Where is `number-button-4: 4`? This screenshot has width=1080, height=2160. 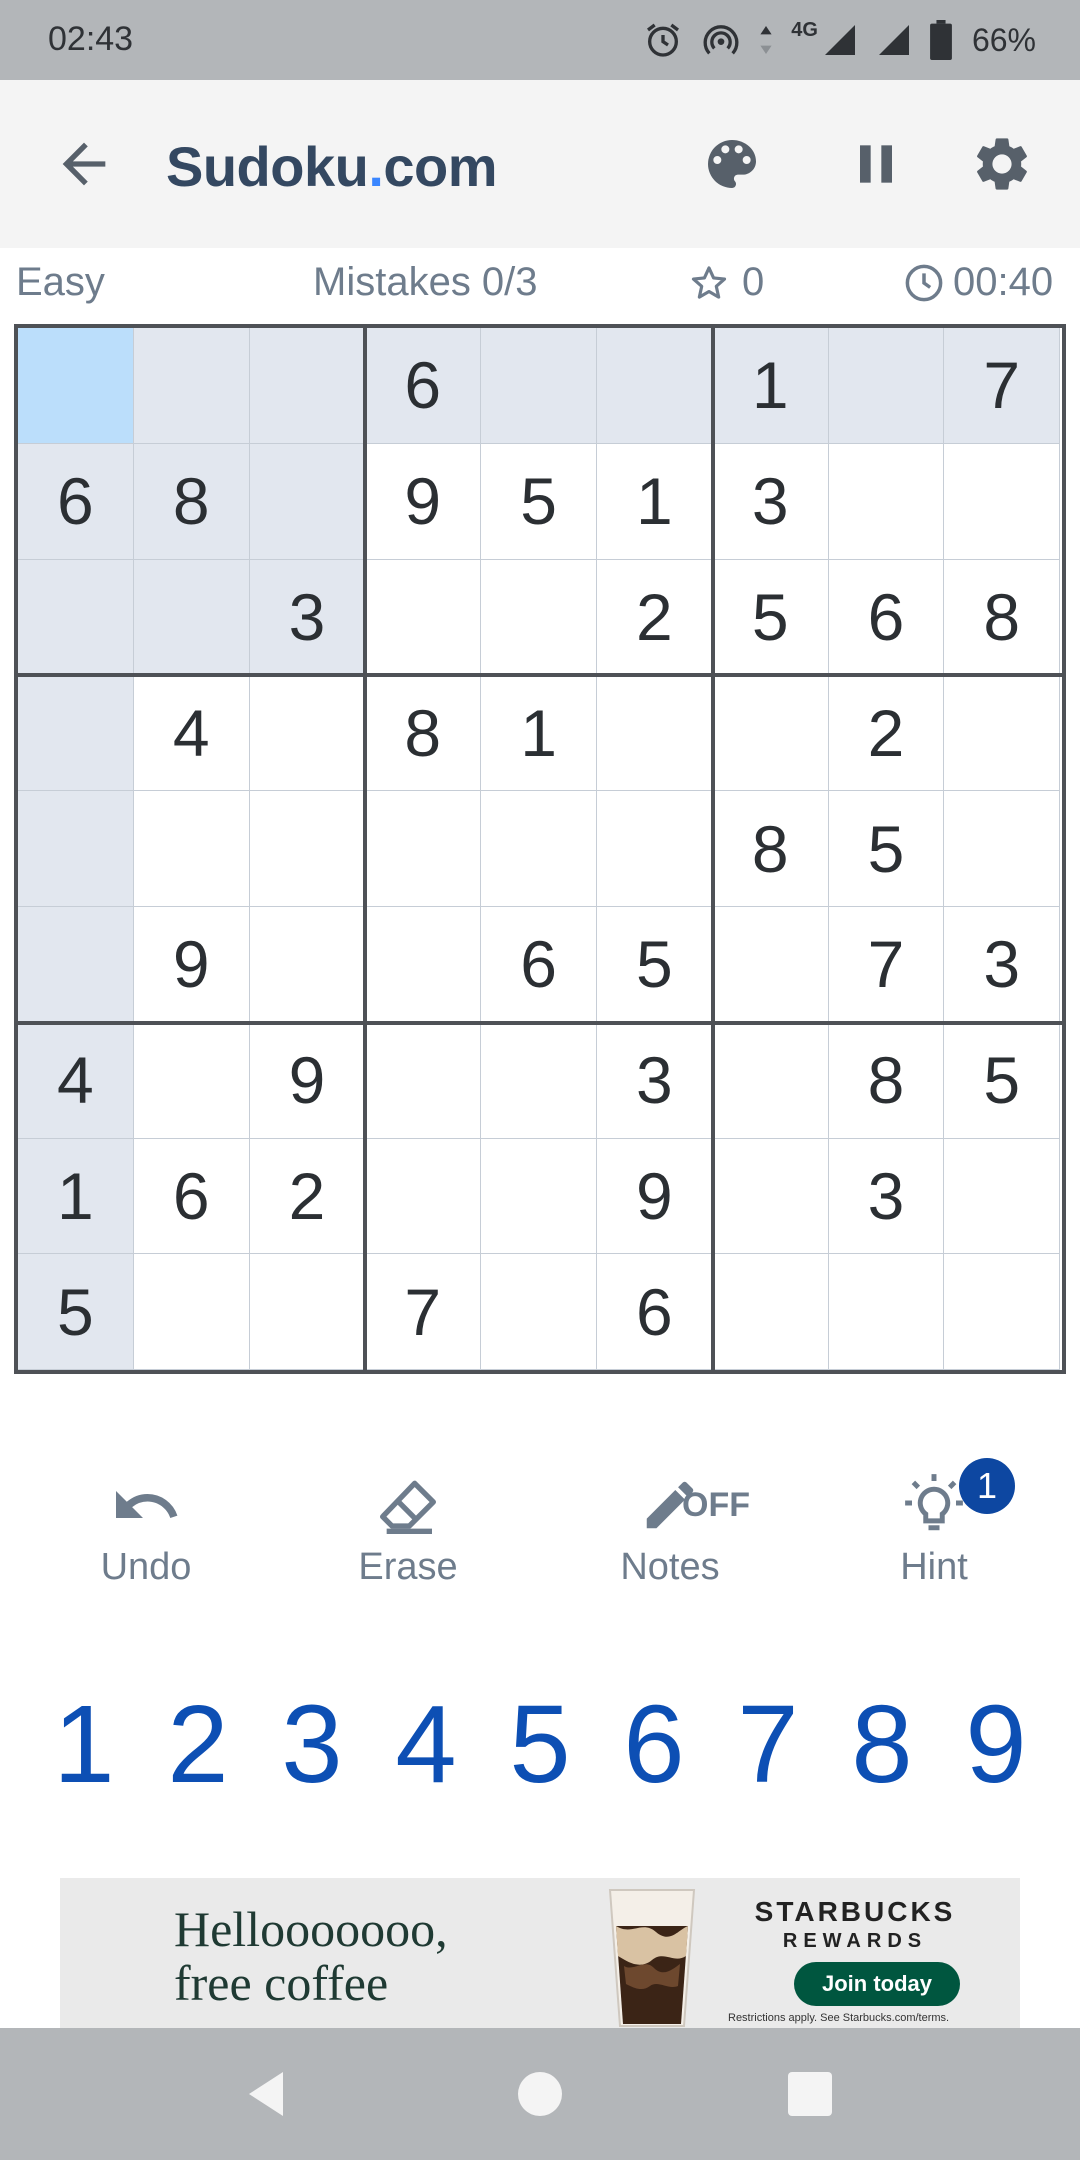 number-button-4: 4 is located at coordinates (426, 1745).